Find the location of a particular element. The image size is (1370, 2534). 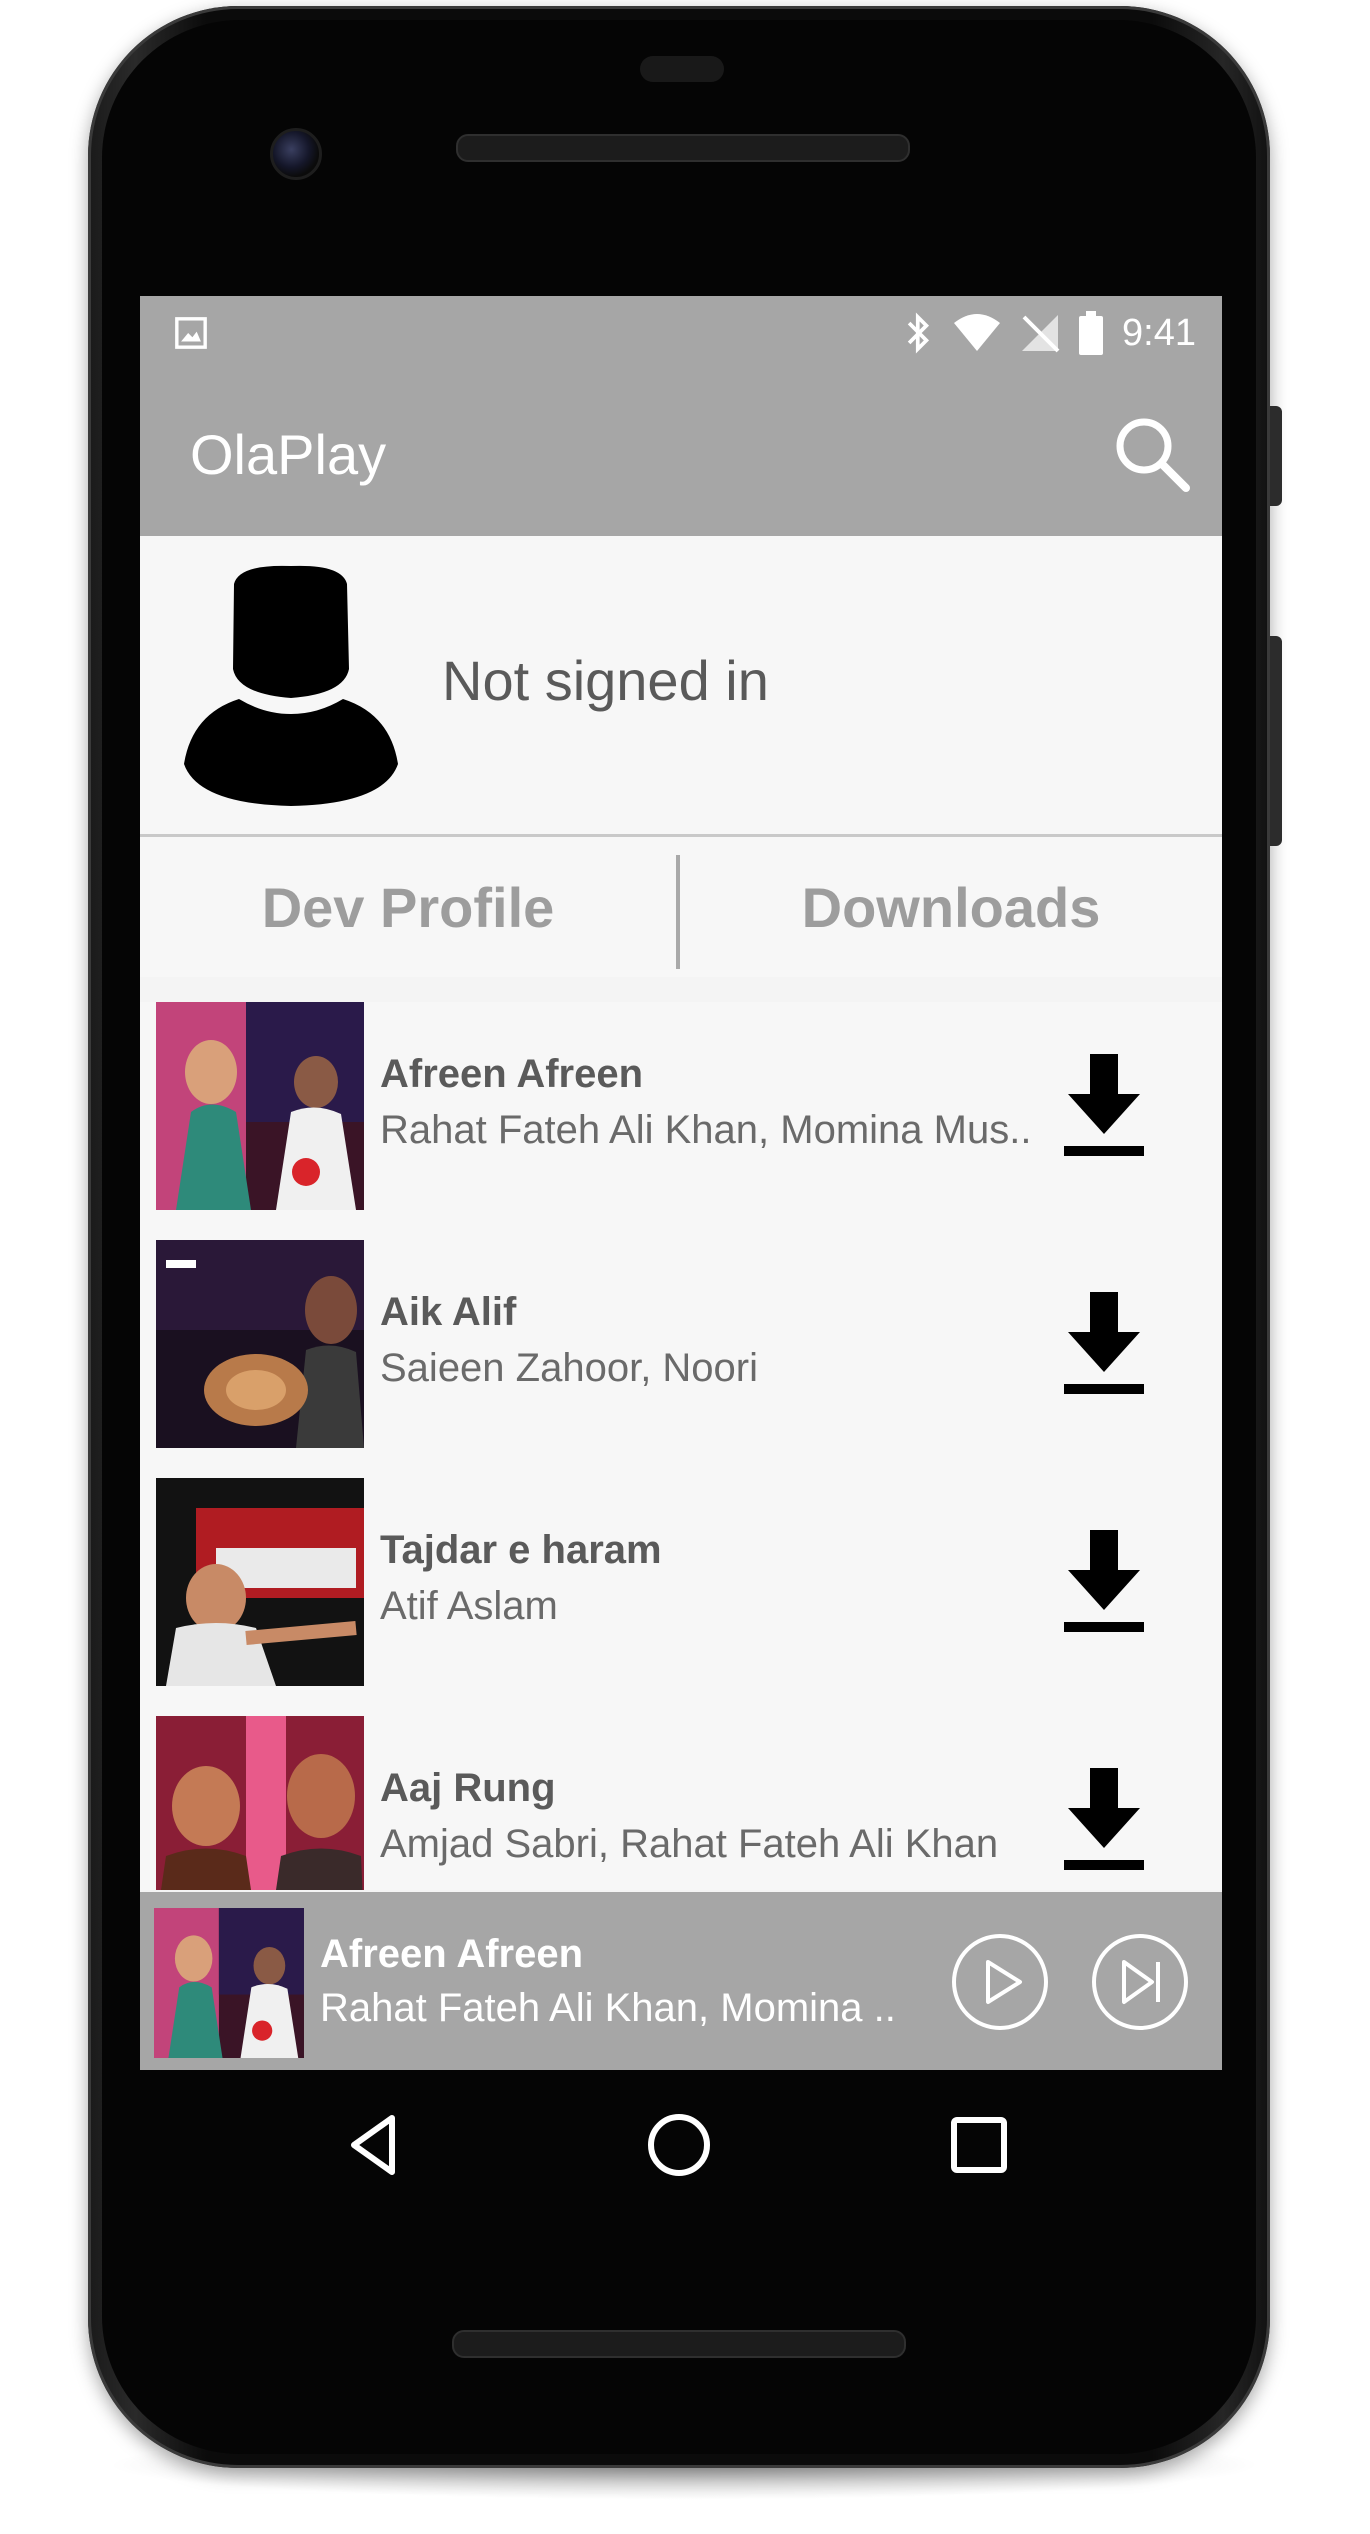

search-icon is located at coordinates (1151, 453).